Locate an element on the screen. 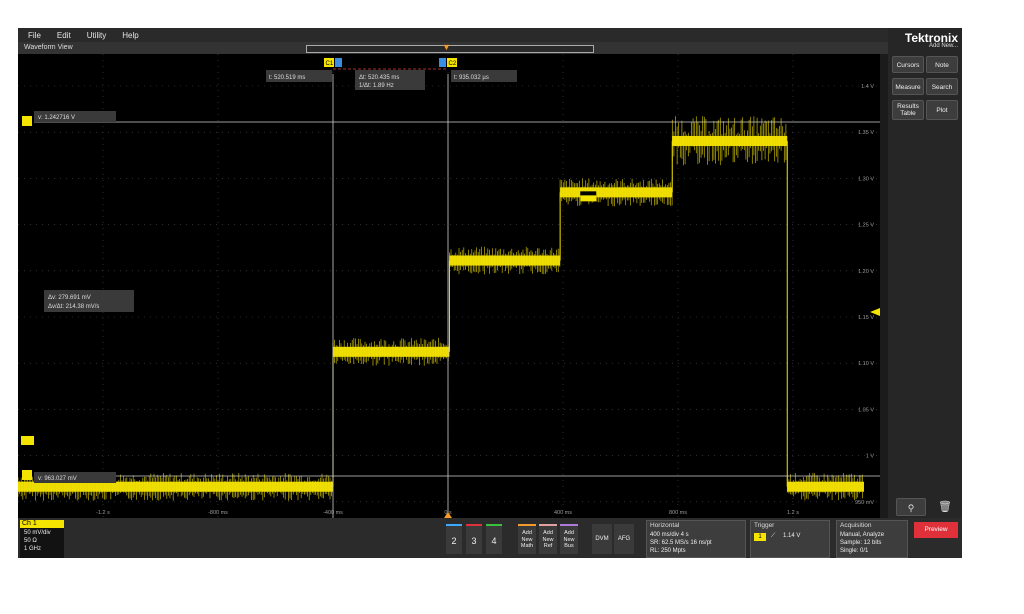  y-tick-label: 1.05 V is located at coordinates (866, 410).